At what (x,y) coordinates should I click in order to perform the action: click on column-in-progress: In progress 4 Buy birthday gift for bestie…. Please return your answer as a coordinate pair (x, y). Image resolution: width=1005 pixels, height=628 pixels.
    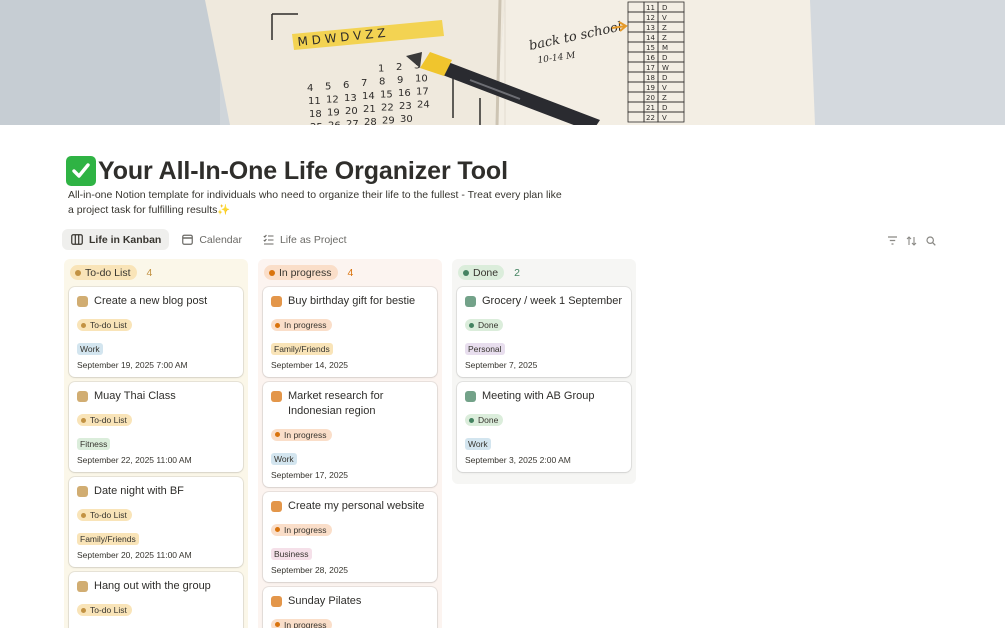
    Looking at the image, I should click on (350, 443).